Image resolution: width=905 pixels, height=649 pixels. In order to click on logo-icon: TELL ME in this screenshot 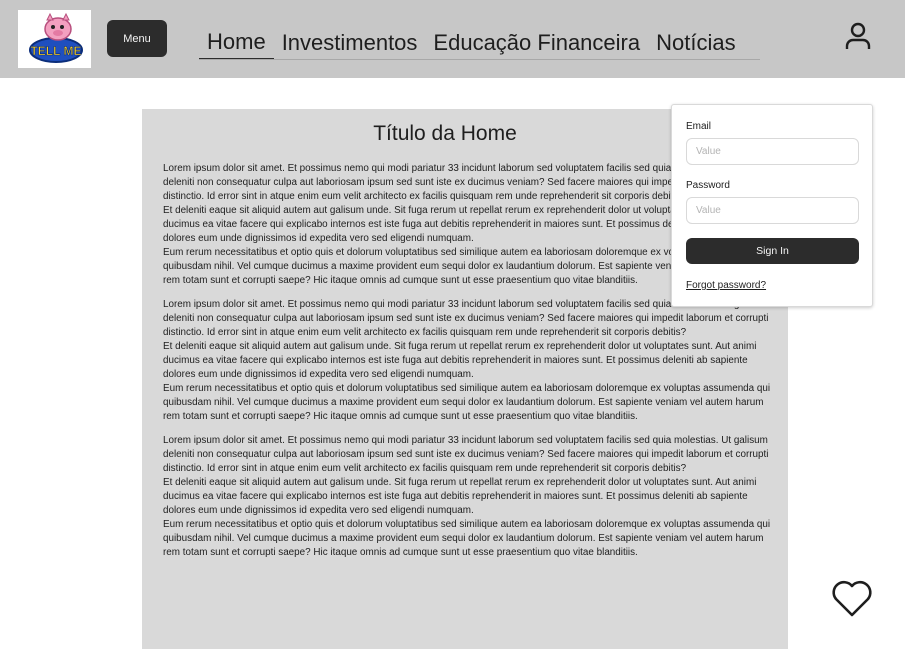, I will do `click(55, 37)`.